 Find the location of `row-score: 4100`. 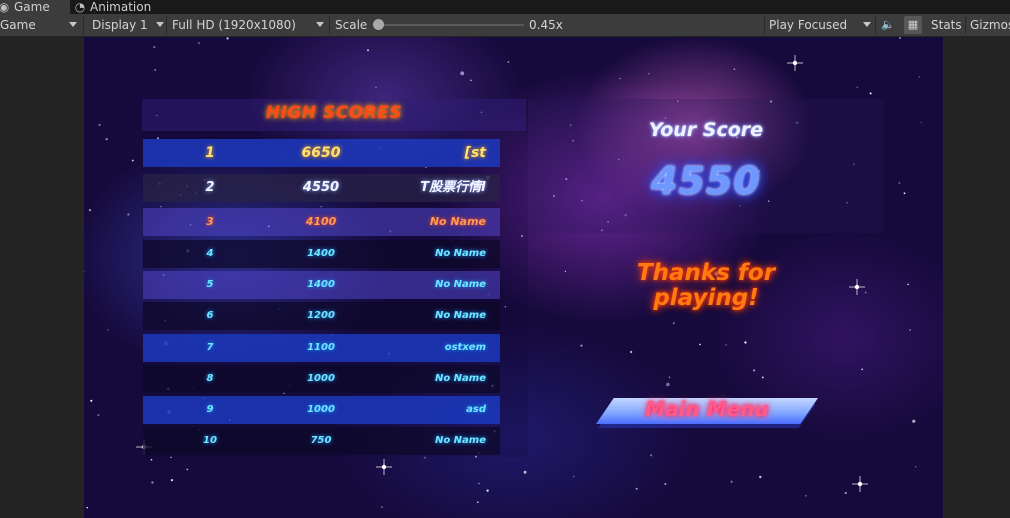

row-score: 4100 is located at coordinates (321, 221).